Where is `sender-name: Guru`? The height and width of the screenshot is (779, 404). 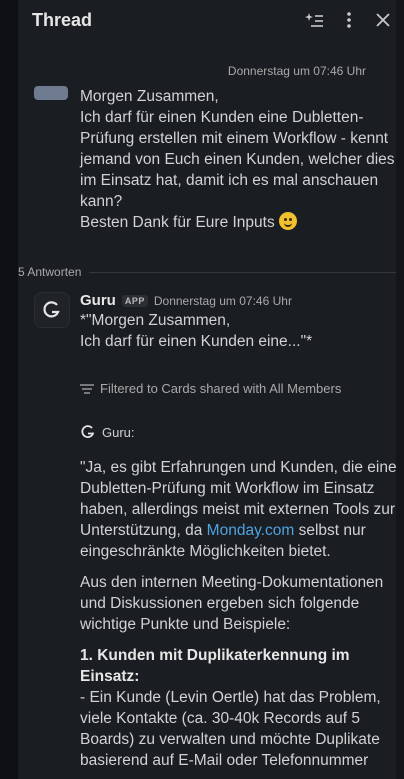 sender-name: Guru is located at coordinates (98, 300).